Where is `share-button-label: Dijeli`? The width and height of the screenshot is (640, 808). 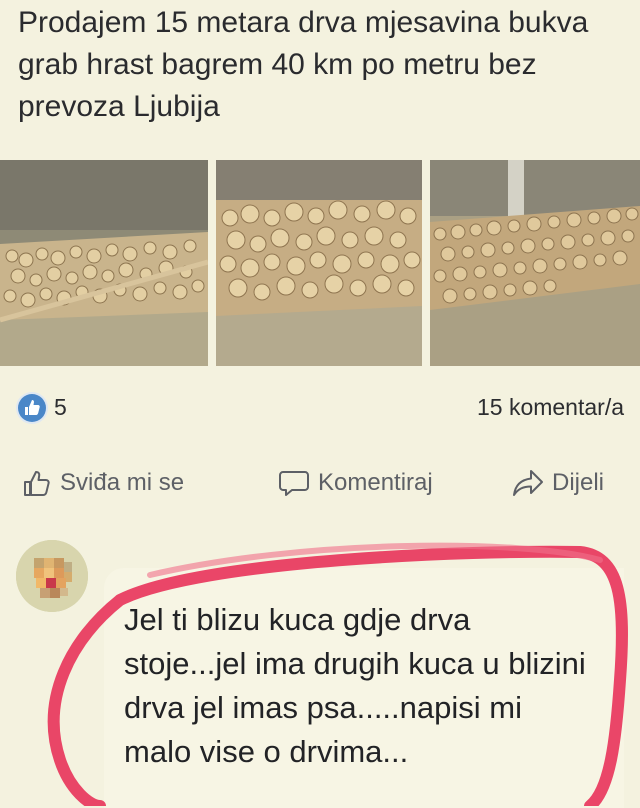
share-button-label: Dijeli is located at coordinates (578, 482).